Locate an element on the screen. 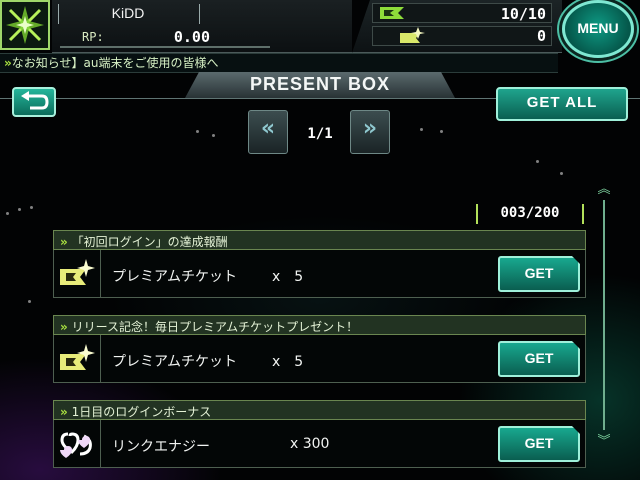 The width and height of the screenshot is (640, 480). avatar is located at coordinates (25, 25).